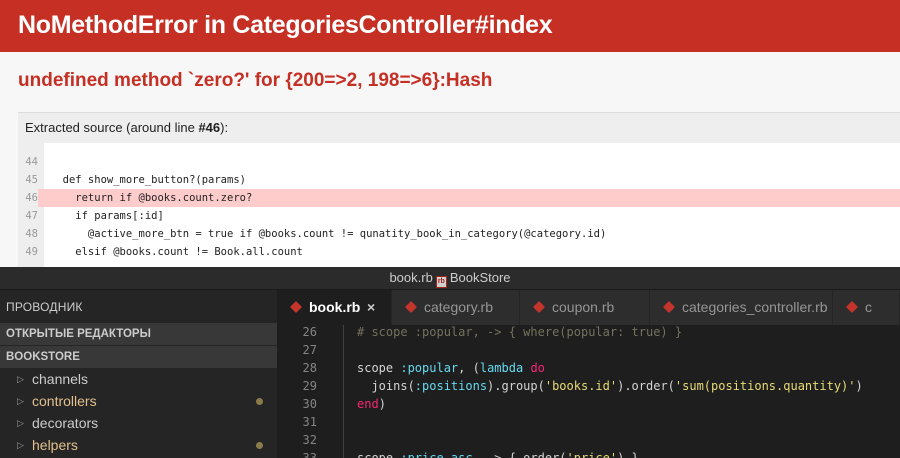 Image resolution: width=900 pixels, height=458 pixels. Describe the element at coordinates (60, 379) in the screenshot. I see `folder-label: channels` at that location.